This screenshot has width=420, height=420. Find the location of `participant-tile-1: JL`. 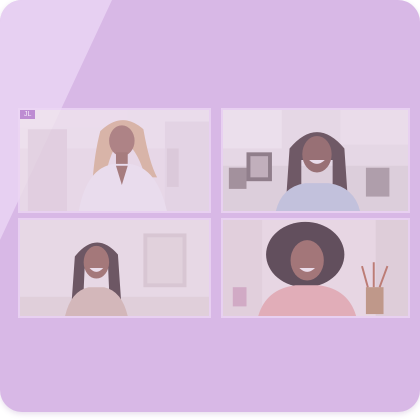

participant-tile-1: JL is located at coordinates (114, 160).